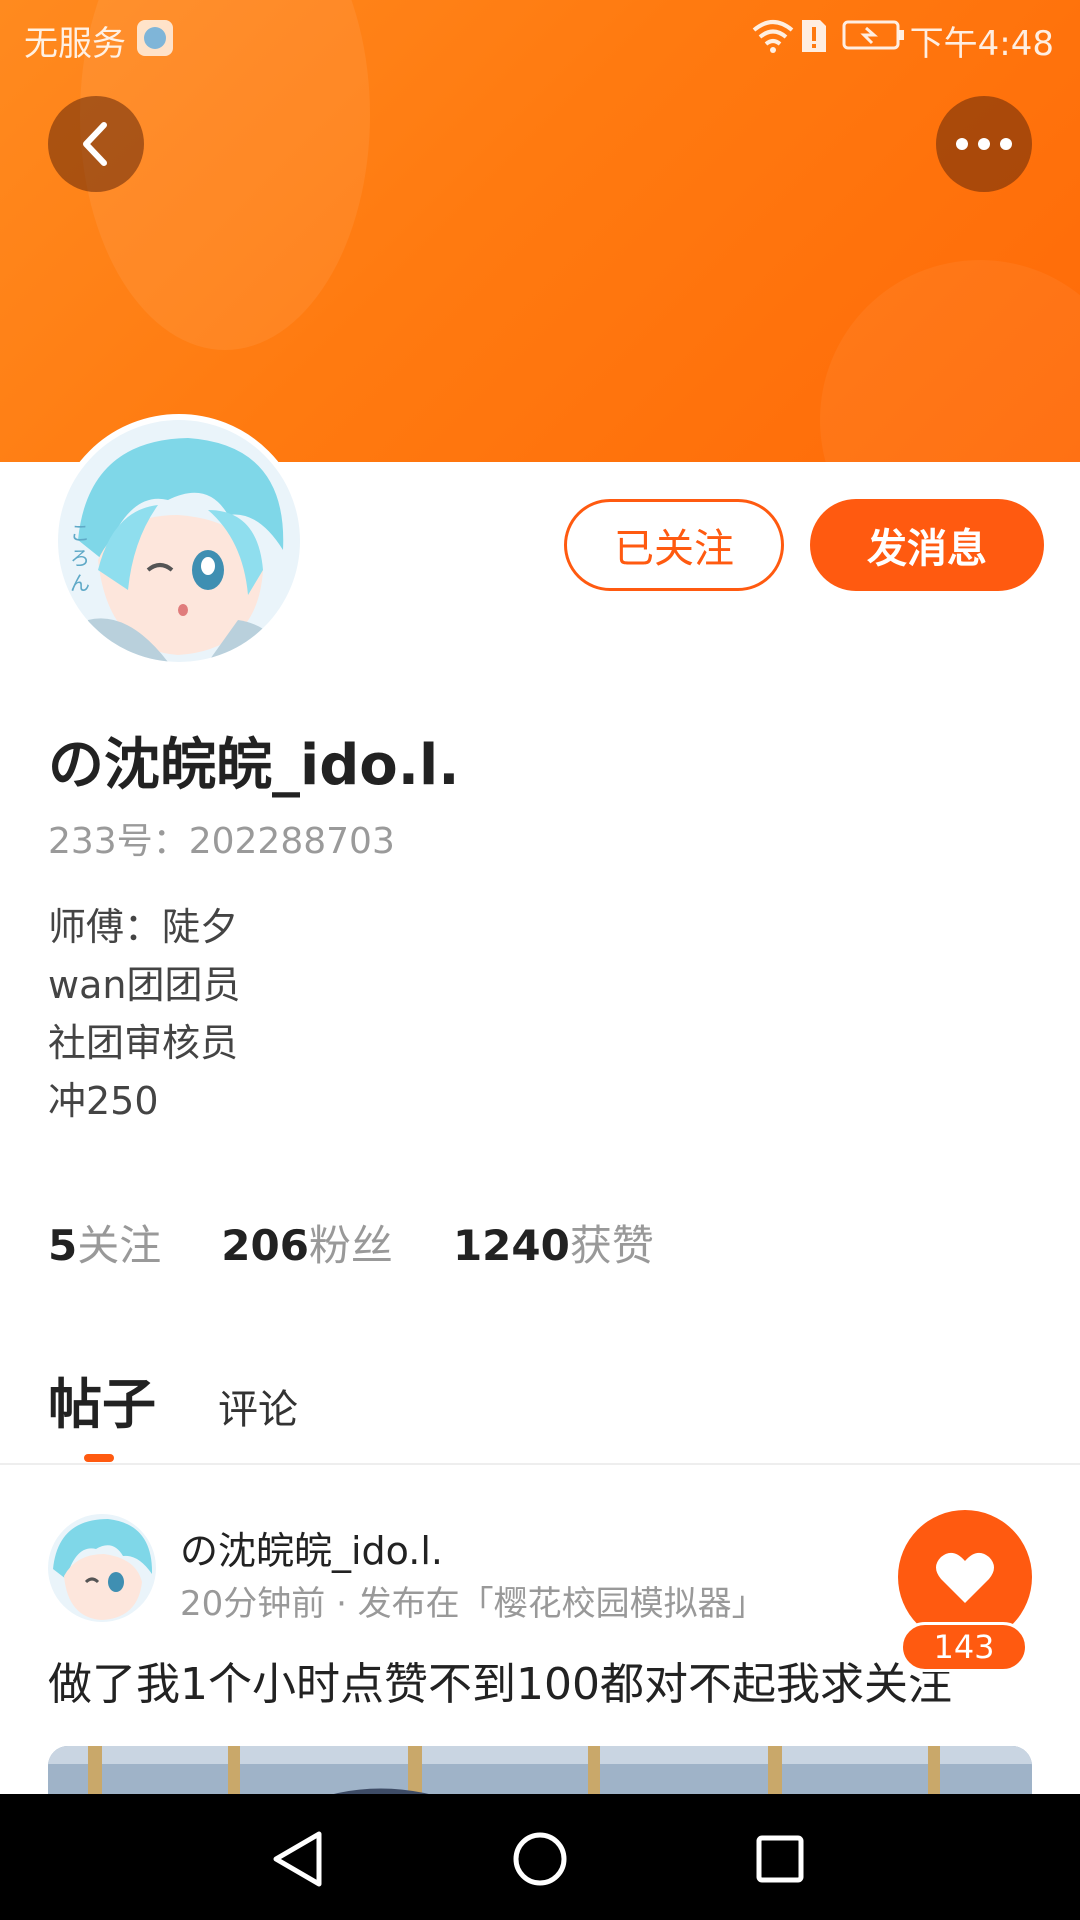 Image resolution: width=1080 pixels, height=1920 pixels. Describe the element at coordinates (965, 1577) in the screenshot. I see `heart-icon` at that location.